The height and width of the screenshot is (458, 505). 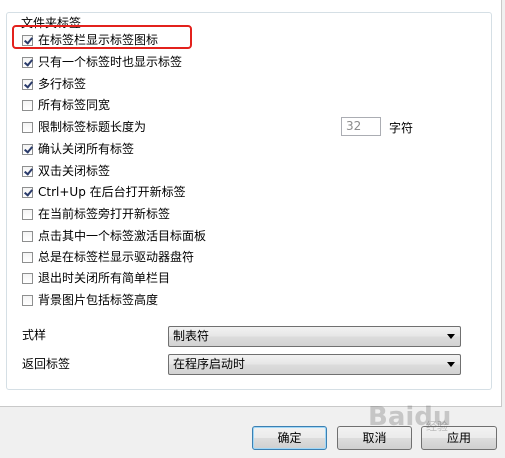 I want to click on option-equal-width: 所有标签同宽, so click(x=66, y=105).